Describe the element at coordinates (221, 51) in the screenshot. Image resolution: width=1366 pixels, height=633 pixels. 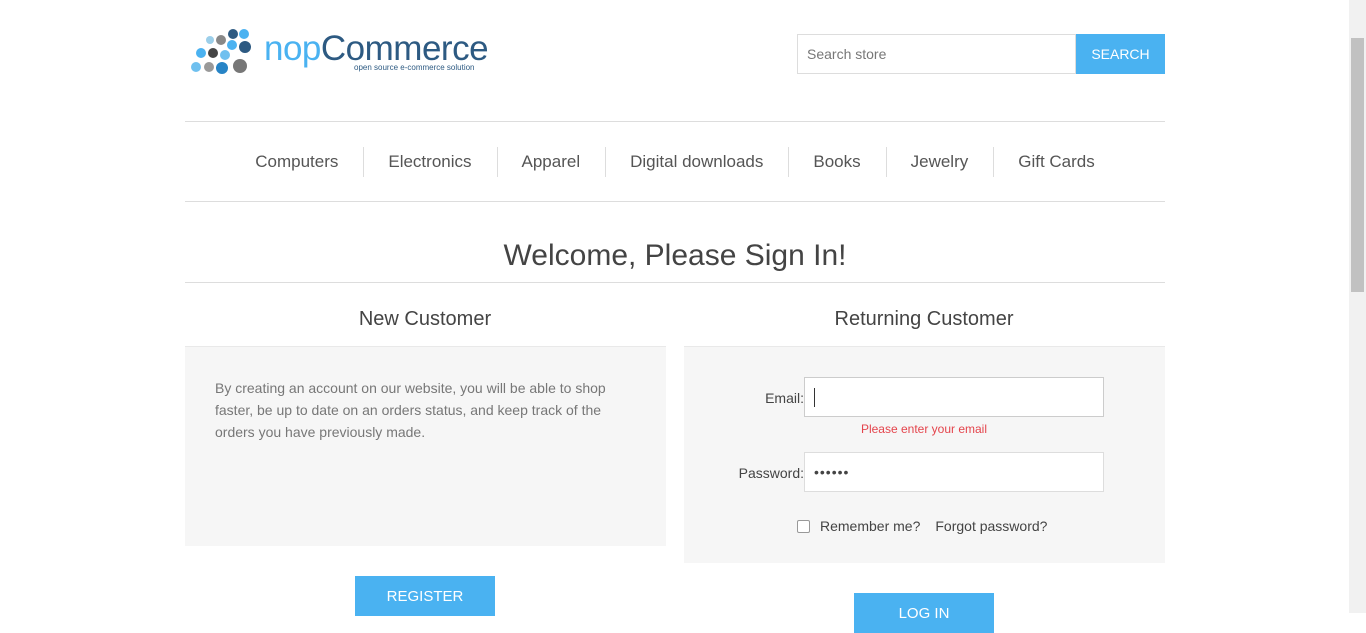
I see `logo-dots-icon` at that location.